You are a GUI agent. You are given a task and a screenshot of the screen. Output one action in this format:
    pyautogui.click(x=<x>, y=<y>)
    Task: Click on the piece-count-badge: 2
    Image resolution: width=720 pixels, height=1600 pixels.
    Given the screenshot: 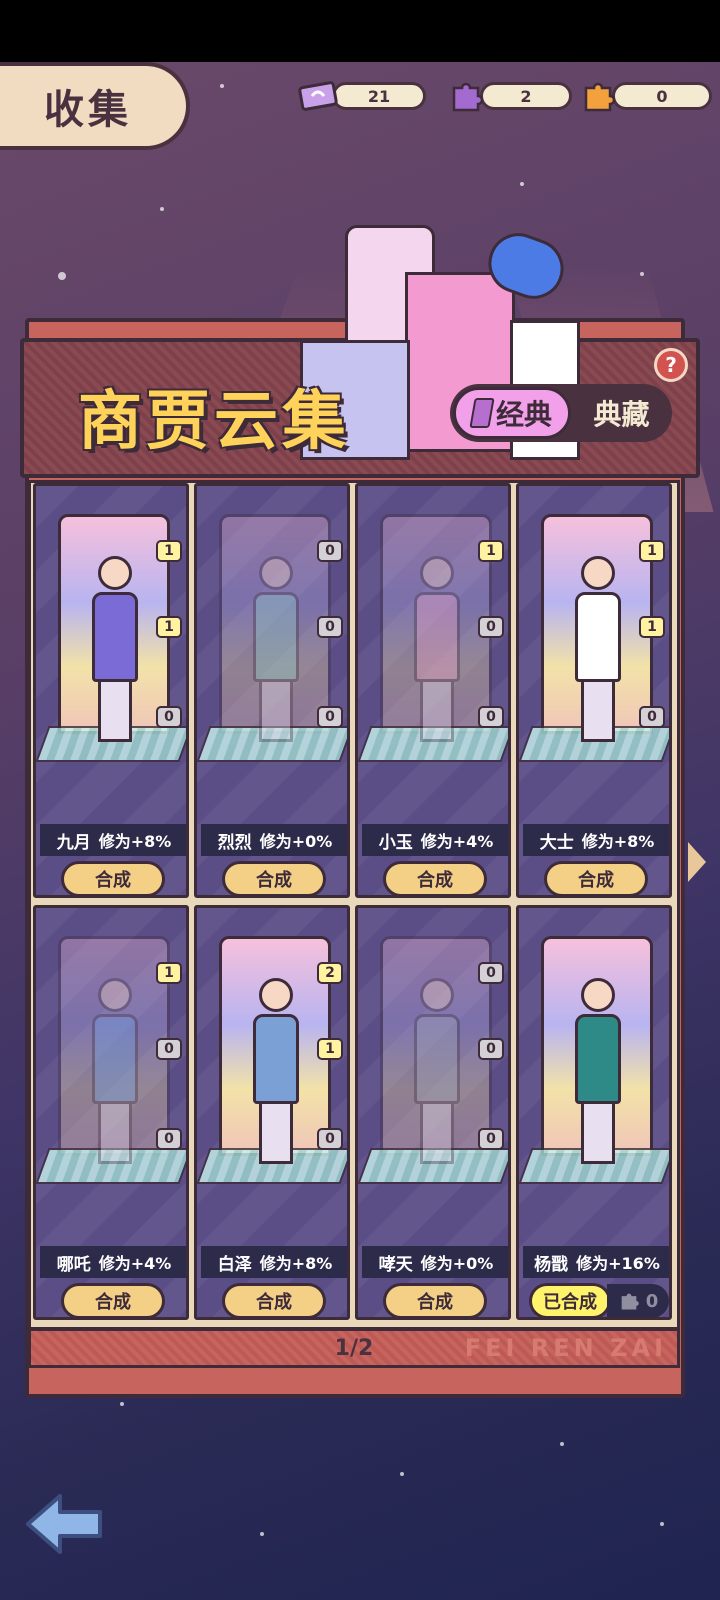 What is the action you would take?
    pyautogui.click(x=330, y=973)
    